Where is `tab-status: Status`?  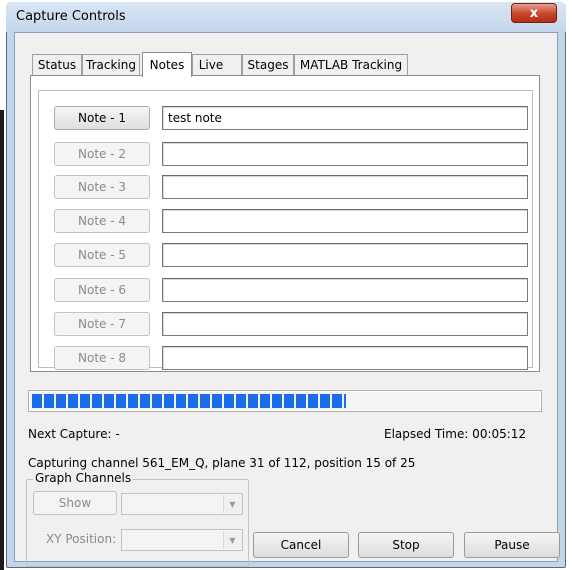
tab-status: Status is located at coordinates (57, 64).